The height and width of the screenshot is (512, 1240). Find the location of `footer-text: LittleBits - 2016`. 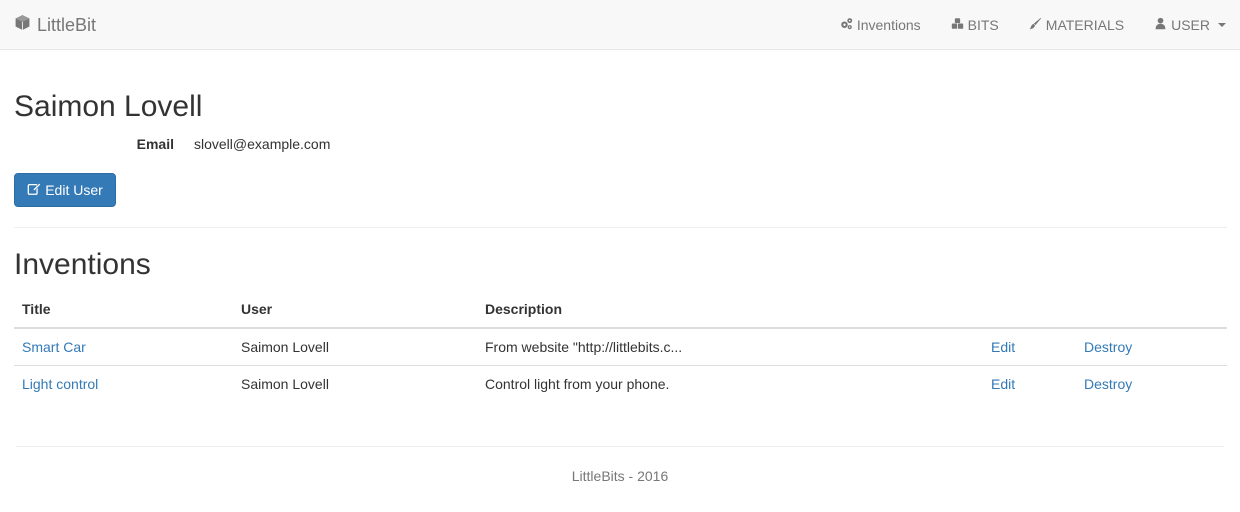

footer-text: LittleBits - 2016 is located at coordinates (620, 476).